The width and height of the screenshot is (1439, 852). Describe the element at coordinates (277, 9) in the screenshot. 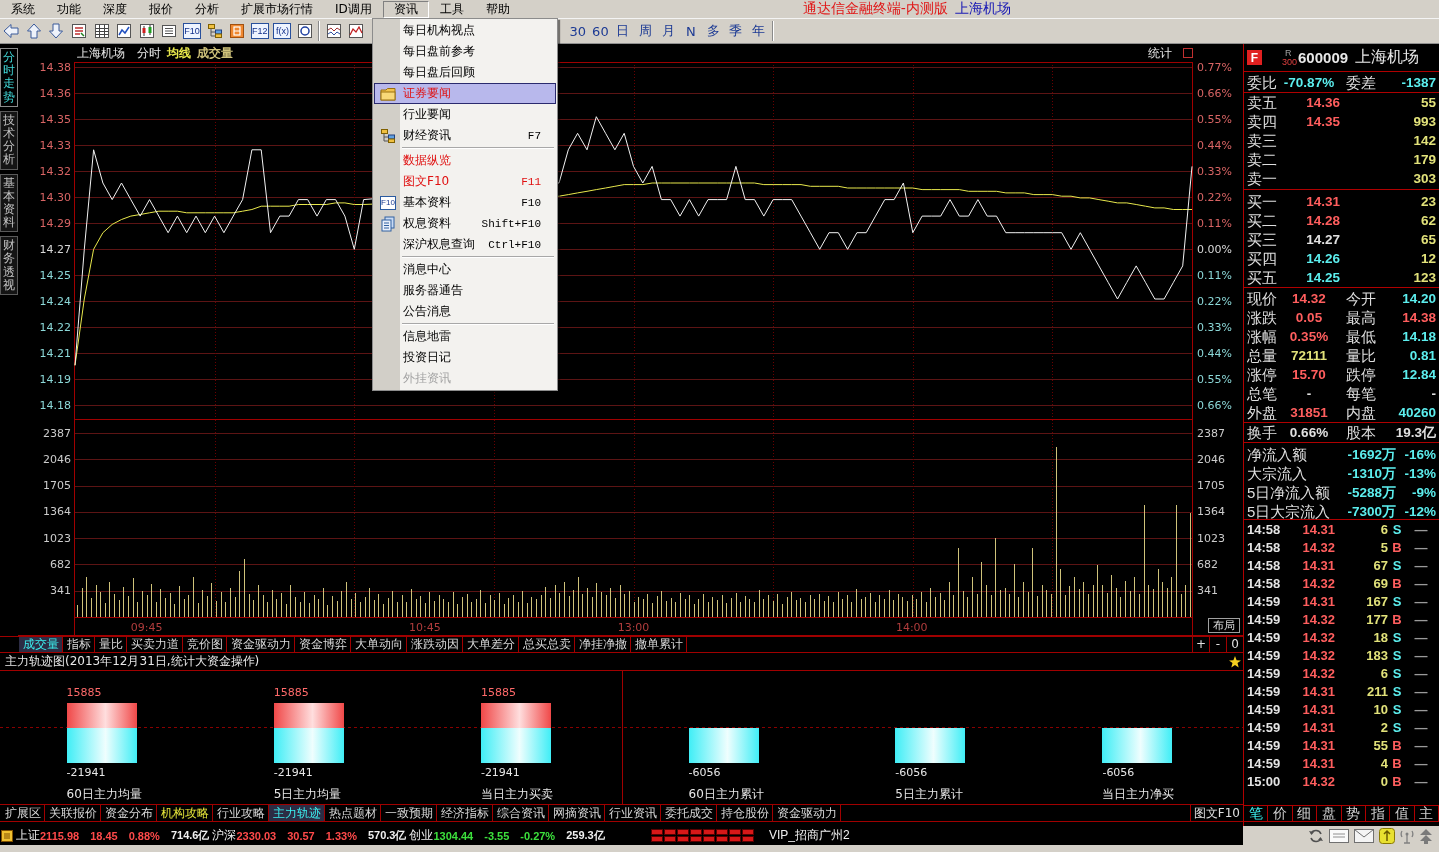

I see `menu-item: 扩展市场行情` at that location.